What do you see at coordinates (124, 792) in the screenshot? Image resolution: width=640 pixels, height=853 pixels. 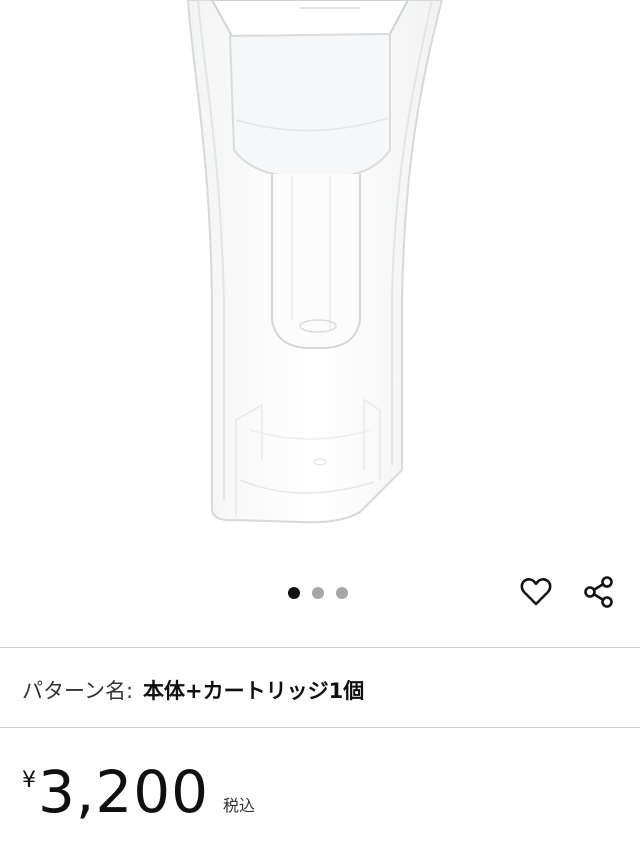 I see `price-amount: 3,200` at bounding box center [124, 792].